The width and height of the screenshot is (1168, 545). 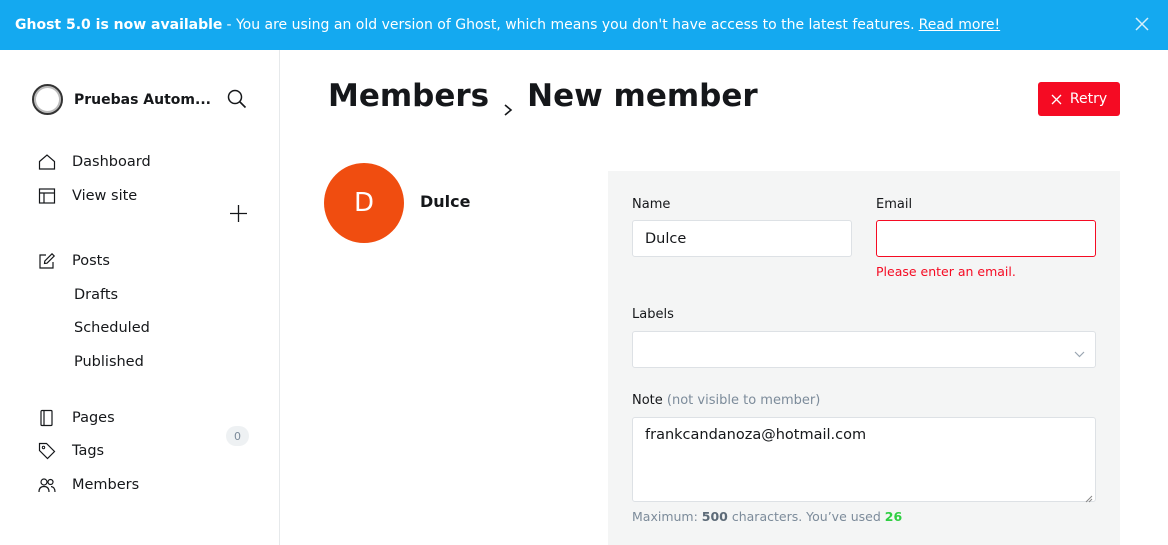 What do you see at coordinates (742, 238) in the screenshot?
I see `name-field: Dulce` at bounding box center [742, 238].